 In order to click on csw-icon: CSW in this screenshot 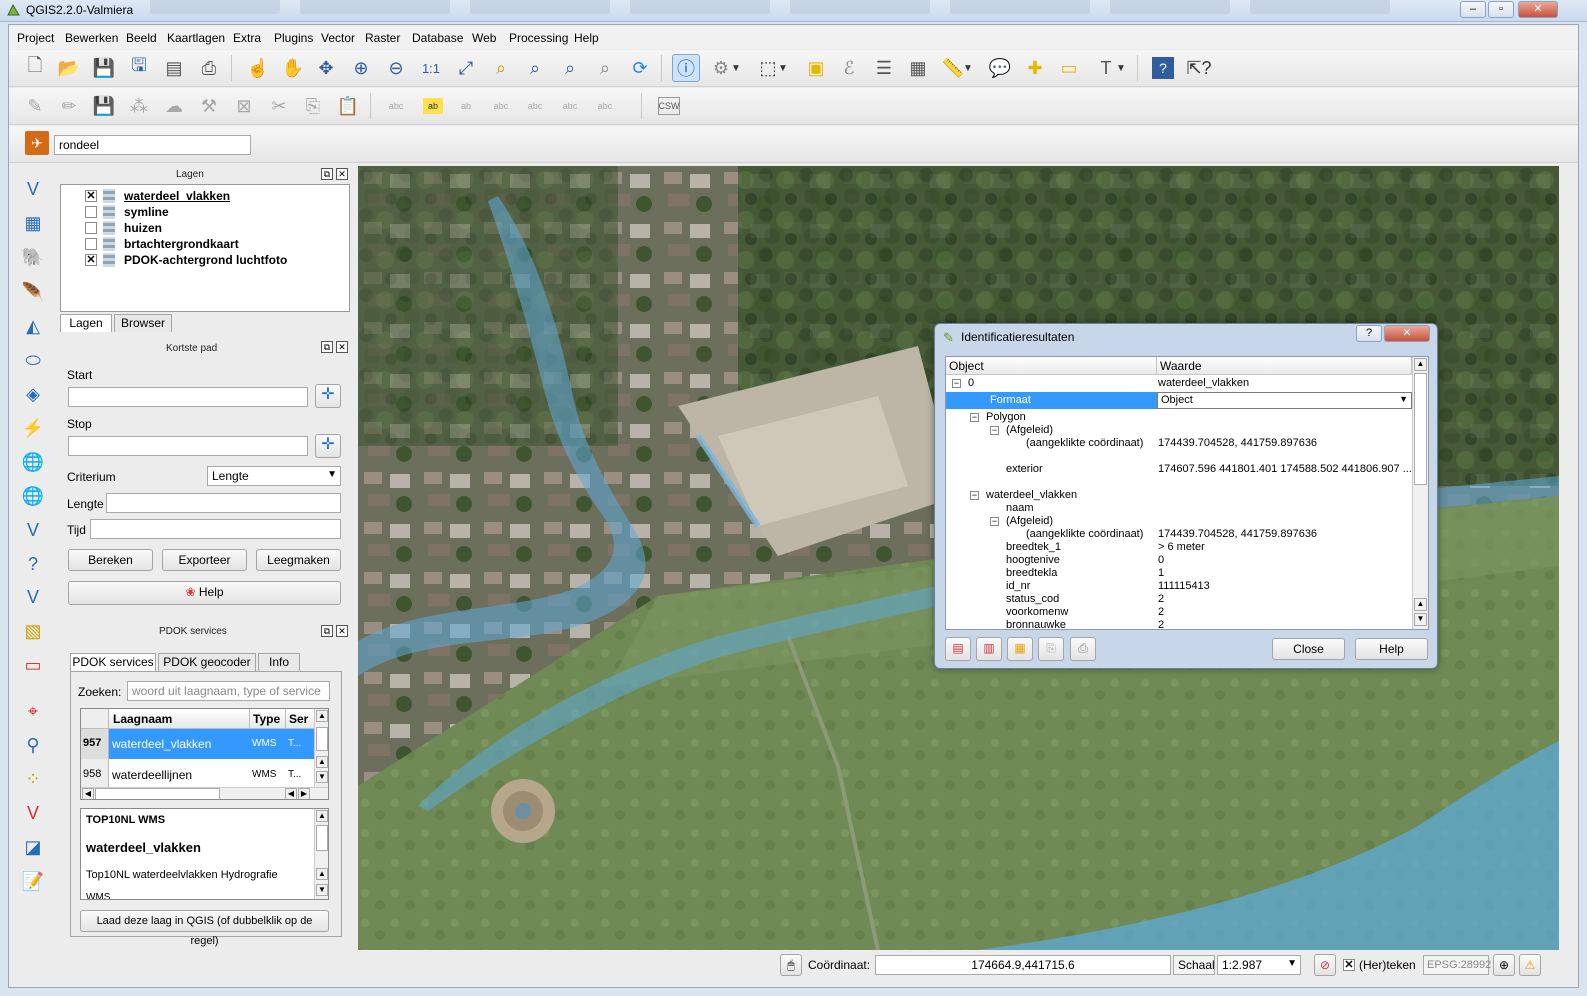, I will do `click(669, 106)`.